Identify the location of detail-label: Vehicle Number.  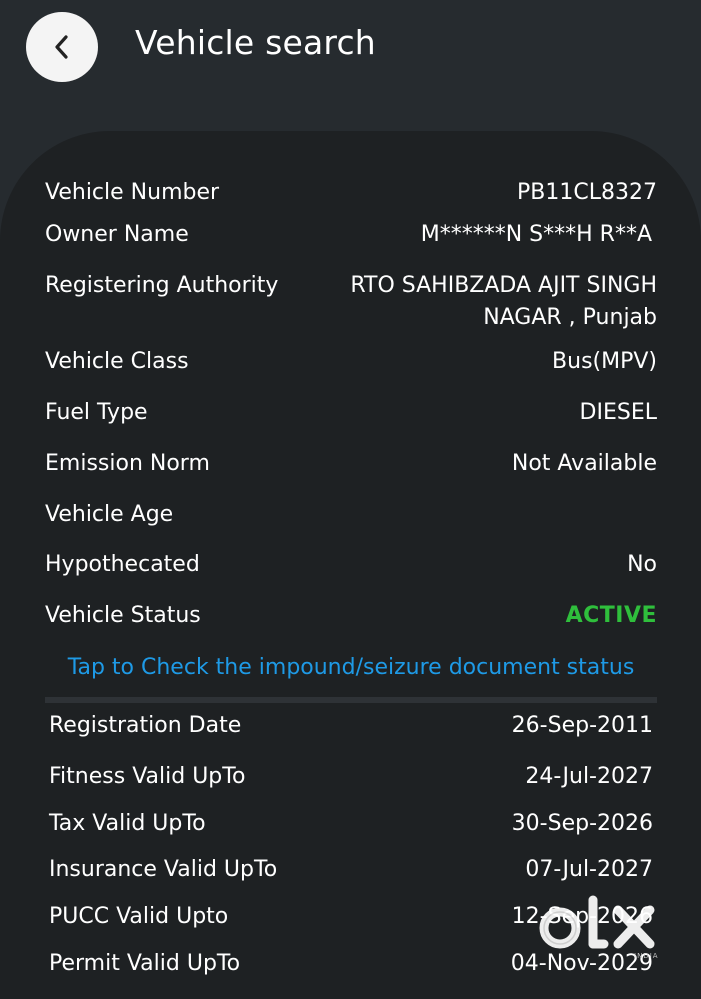
(132, 192).